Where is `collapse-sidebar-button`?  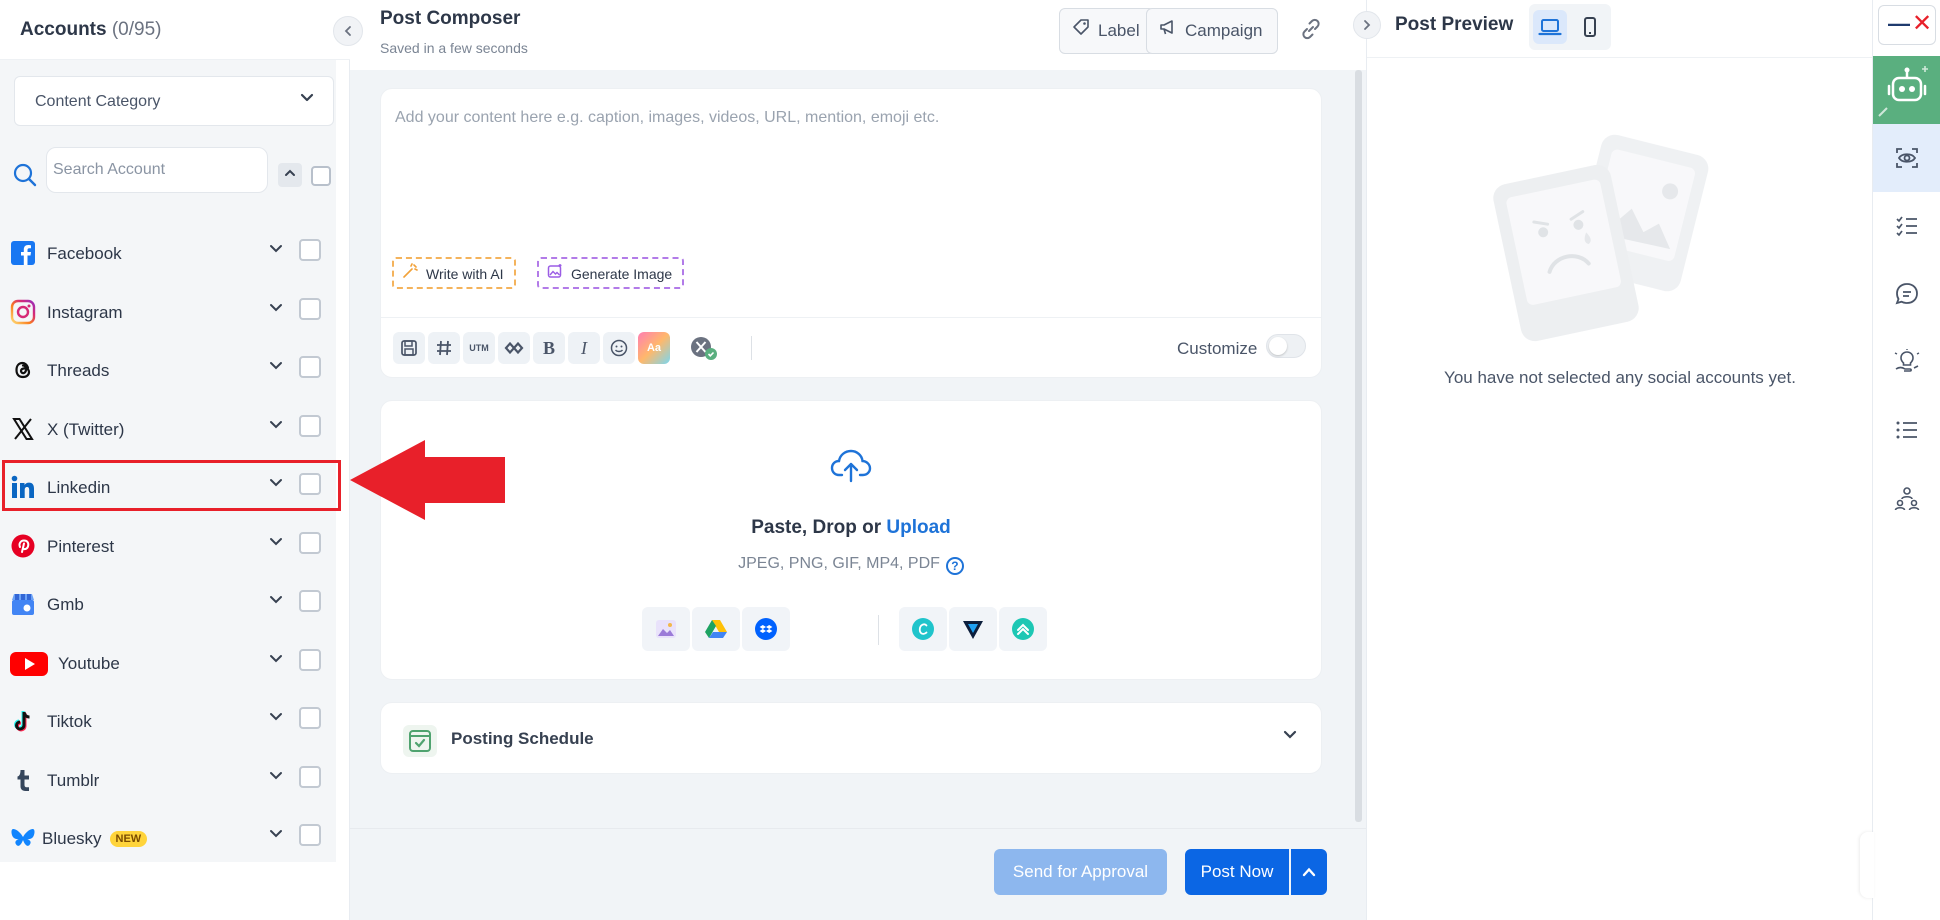
collapse-sidebar-button is located at coordinates (348, 31).